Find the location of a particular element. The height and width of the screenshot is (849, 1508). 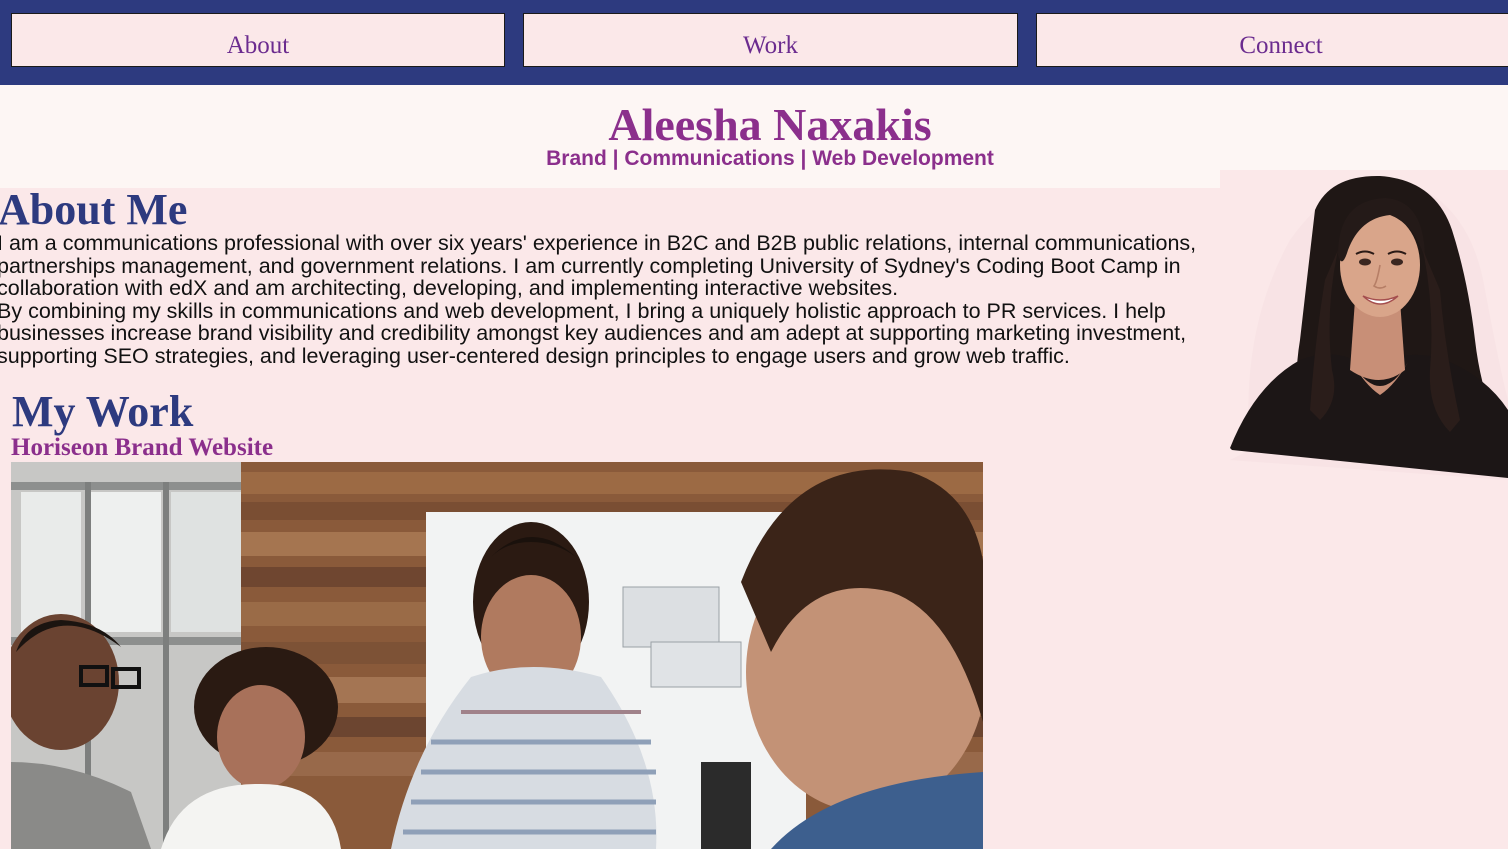

nav-about-link: About is located at coordinates (258, 40).